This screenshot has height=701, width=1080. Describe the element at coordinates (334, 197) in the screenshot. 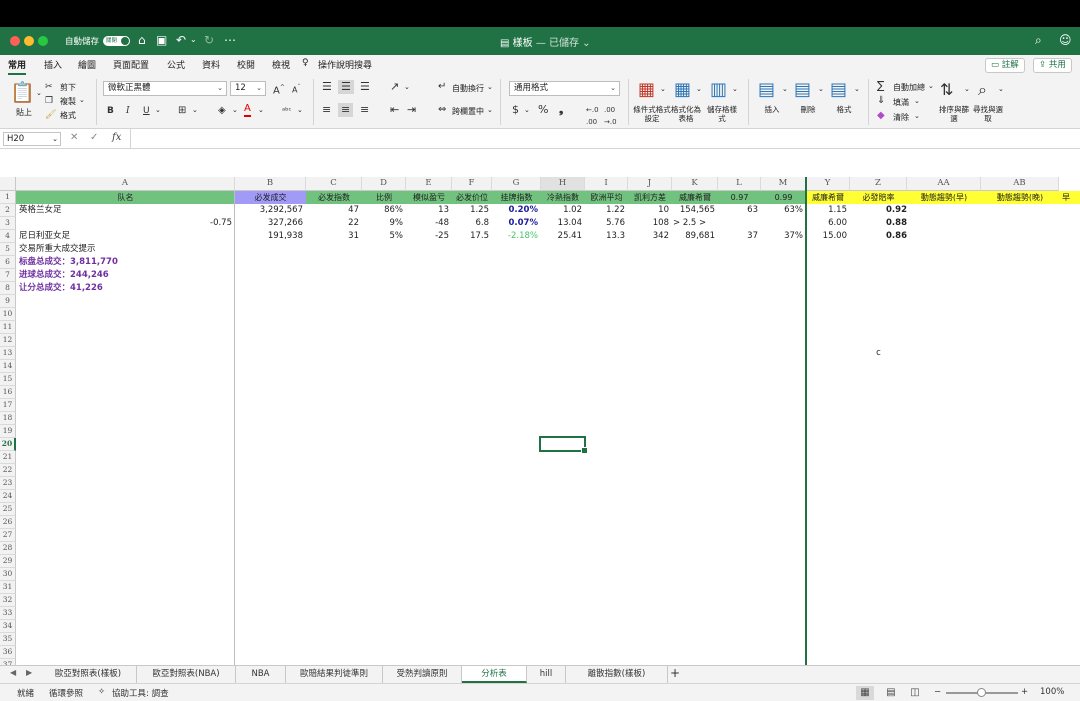

I see `header-cell-c: 必发指数` at that location.